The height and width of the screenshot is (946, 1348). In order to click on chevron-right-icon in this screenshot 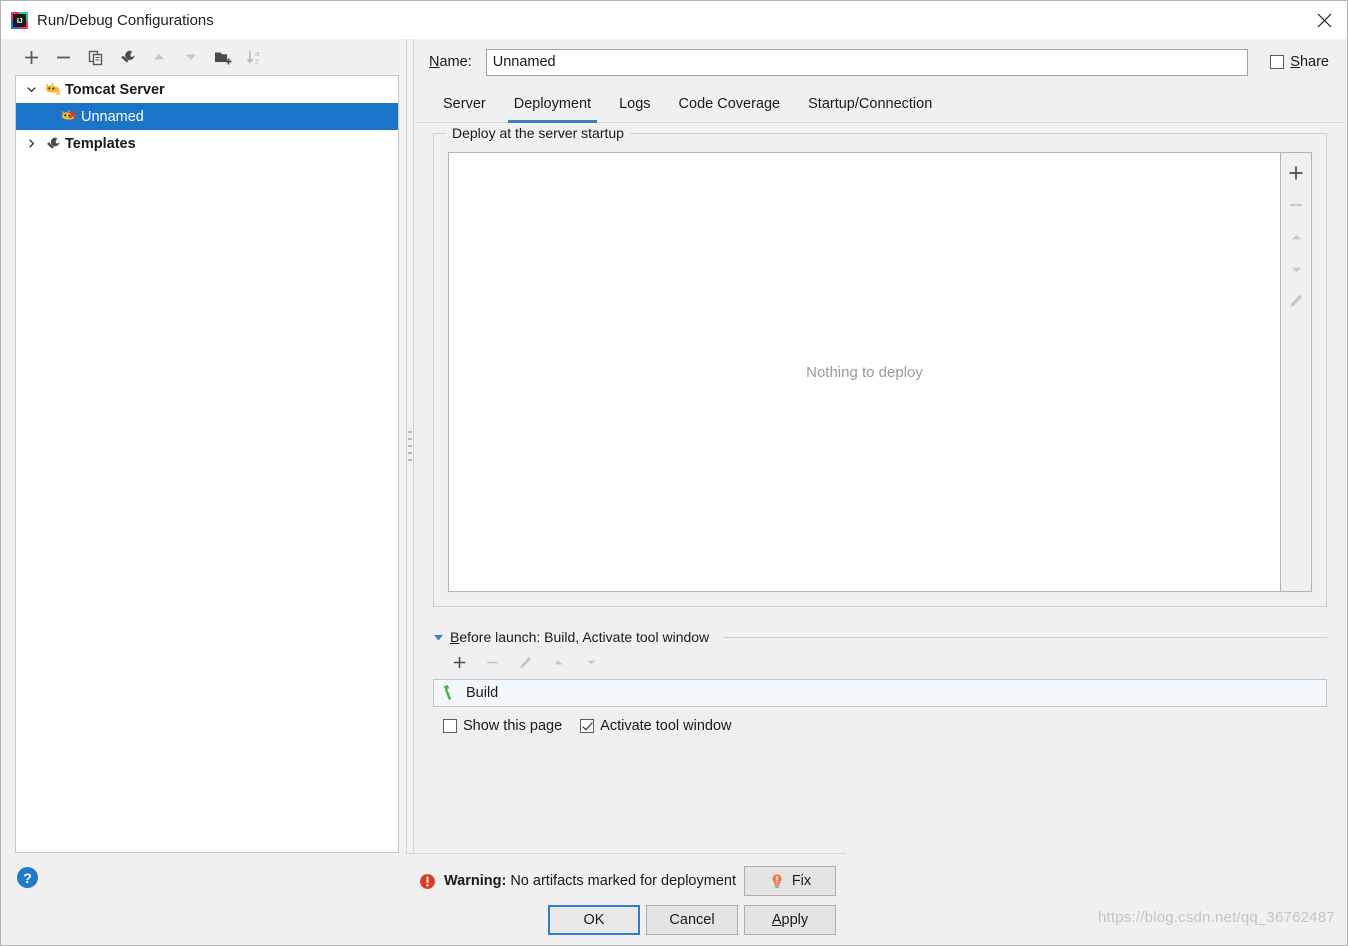, I will do `click(31, 144)`.